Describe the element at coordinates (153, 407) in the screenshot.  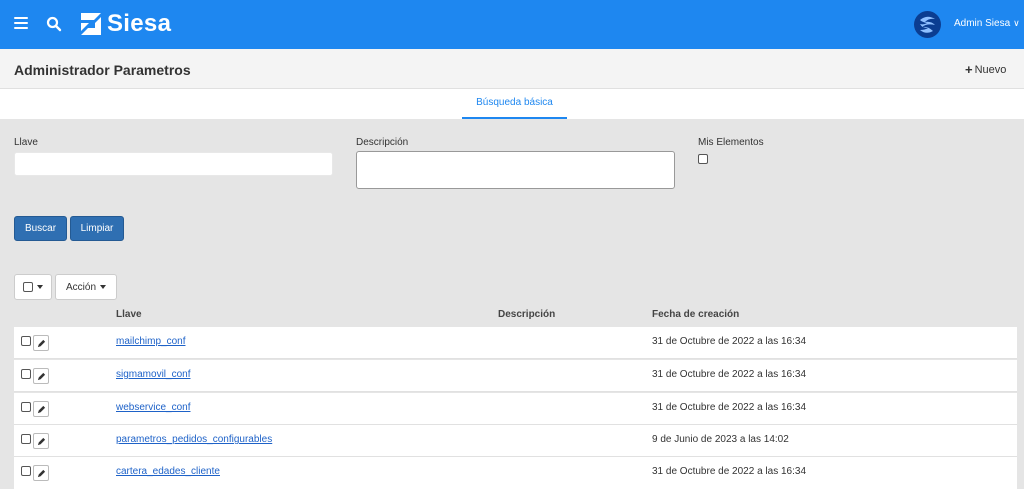
I see `row-key-link: webservice_conf` at that location.